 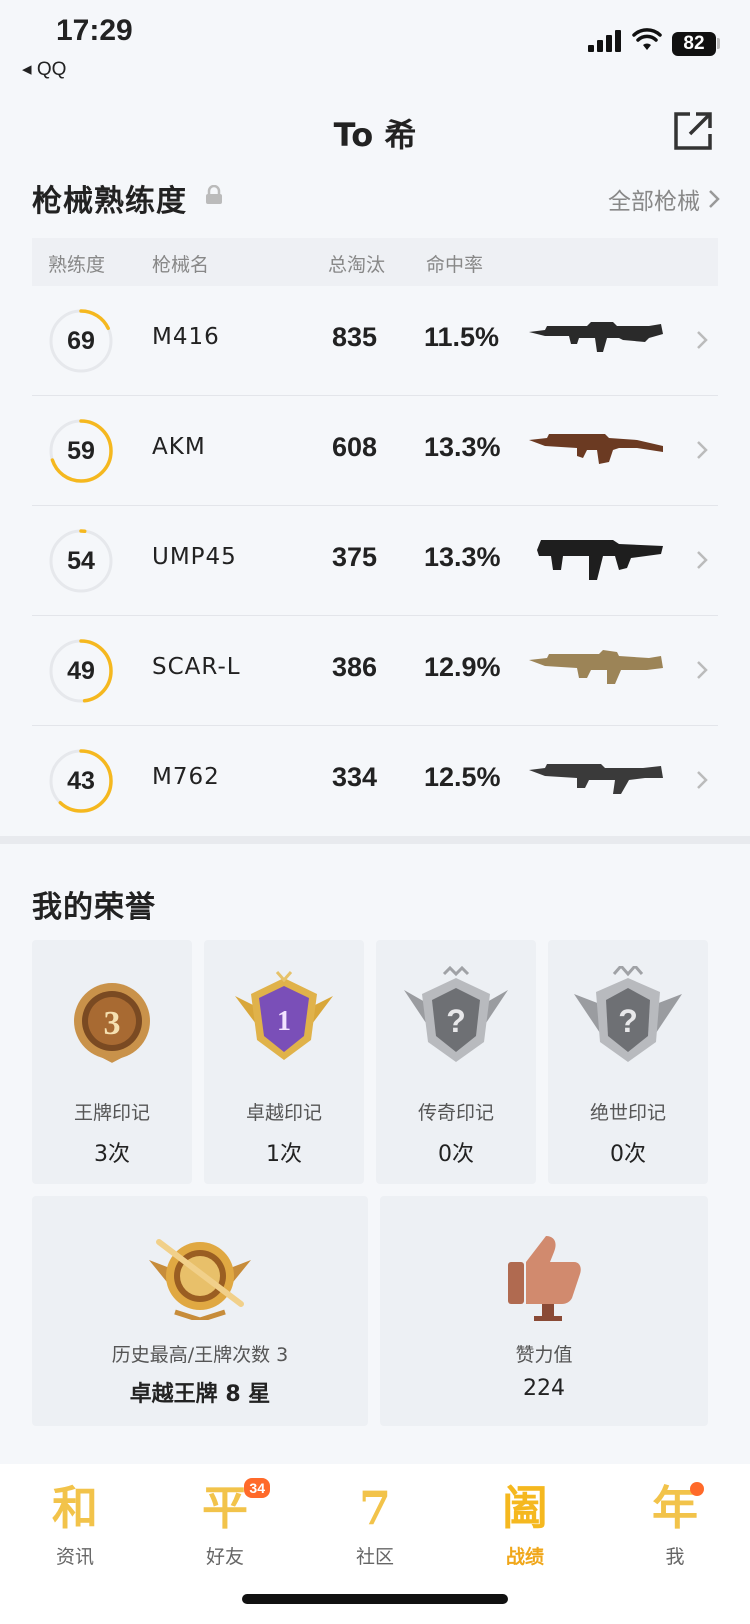 I want to click on cellular-signal-icon, so click(x=604, y=41).